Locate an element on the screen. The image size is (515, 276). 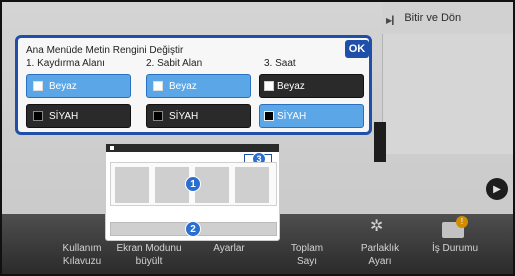
dialog-title: Ana Menüde Metin Rengini Değiştir is located at coordinates (105, 50).